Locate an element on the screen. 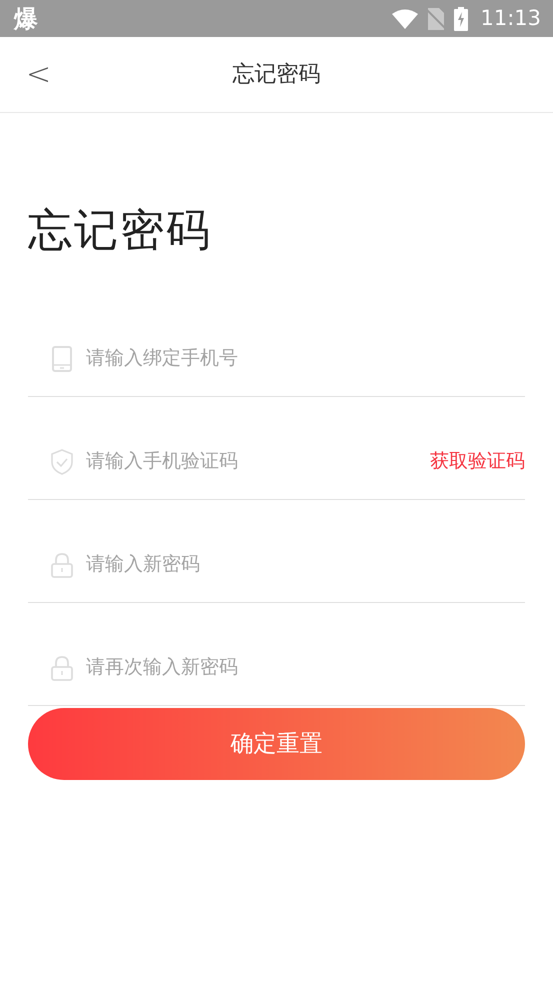 Image resolution: width=553 pixels, height=983 pixels. clock-time: 11:13 is located at coordinates (510, 18).